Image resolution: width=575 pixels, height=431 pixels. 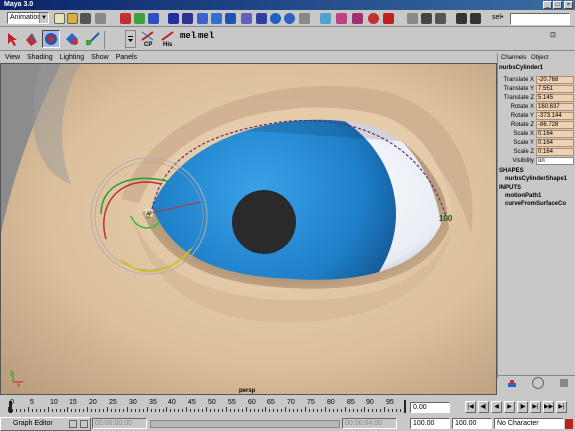 What do you see at coordinates (187, 18) in the screenshot?
I see `mask-joints-icon` at bounding box center [187, 18].